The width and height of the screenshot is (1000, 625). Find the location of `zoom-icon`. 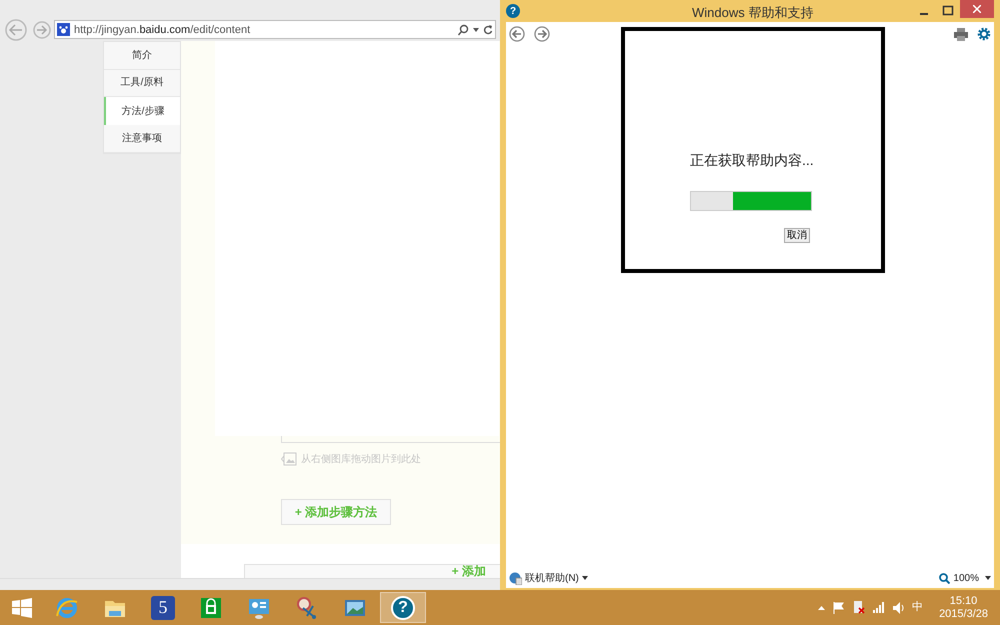

zoom-icon is located at coordinates (944, 578).